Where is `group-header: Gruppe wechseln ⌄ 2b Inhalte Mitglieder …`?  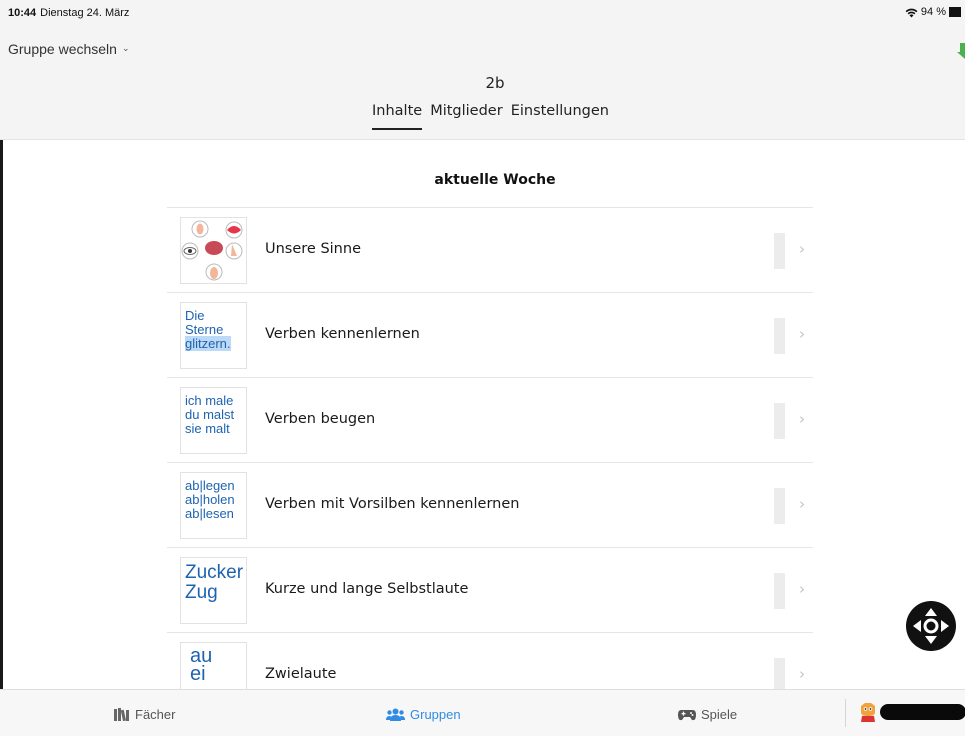 group-header: Gruppe wechseln ⌄ 2b Inhalte Mitglieder … is located at coordinates (482, 85).